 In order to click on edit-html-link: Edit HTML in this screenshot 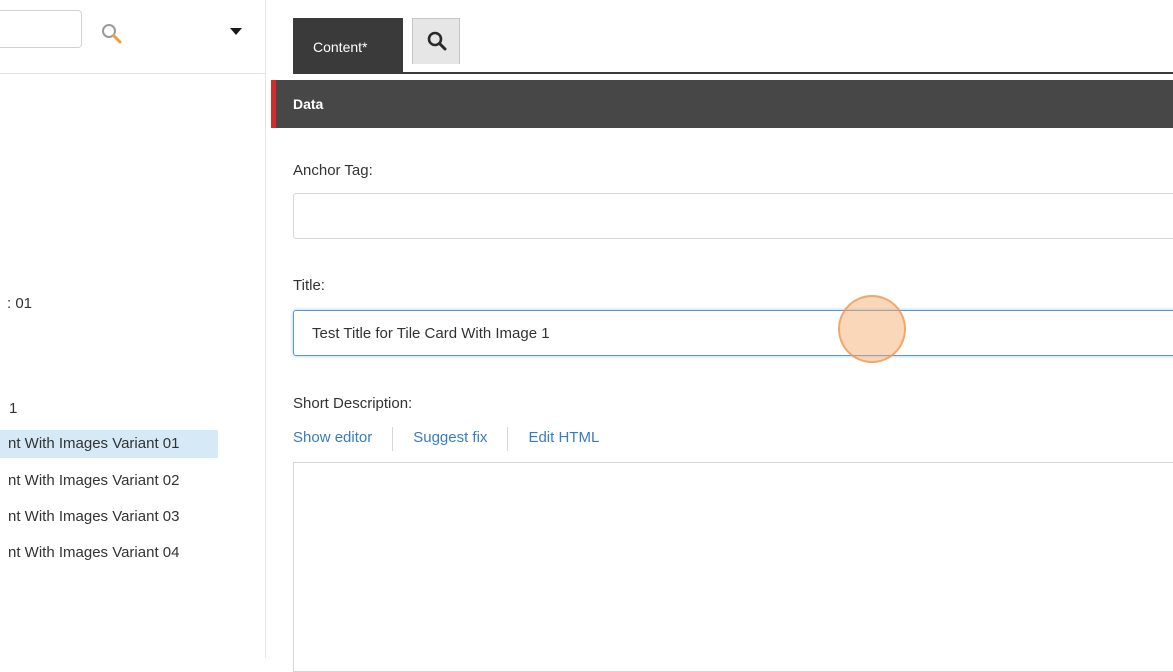, I will do `click(563, 437)`.